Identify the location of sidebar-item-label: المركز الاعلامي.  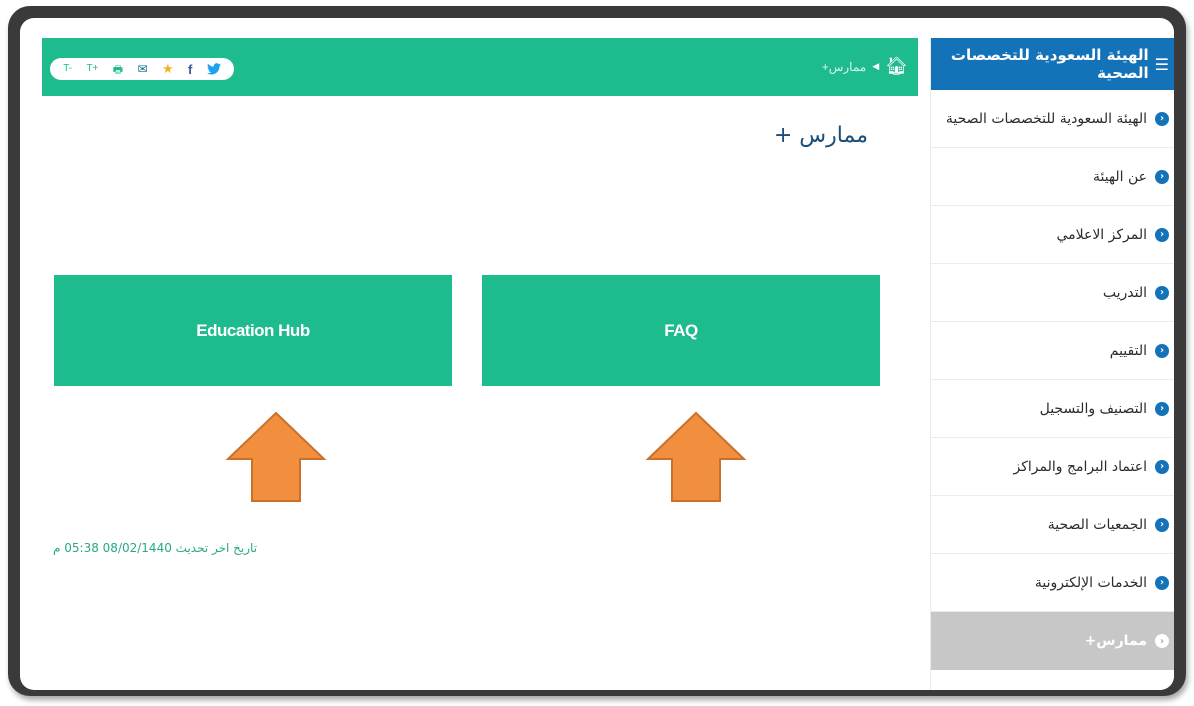
(1101, 234).